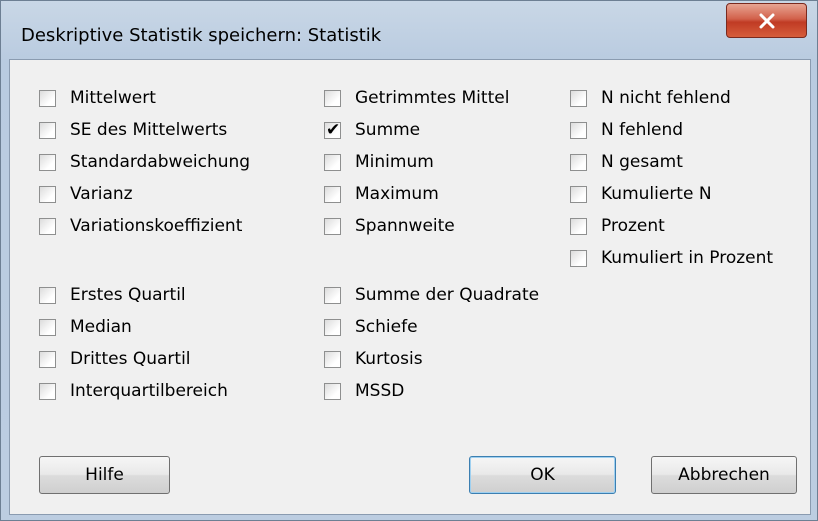 This screenshot has height=521, width=818. I want to click on checkbox-label: Schiefe, so click(386, 327).